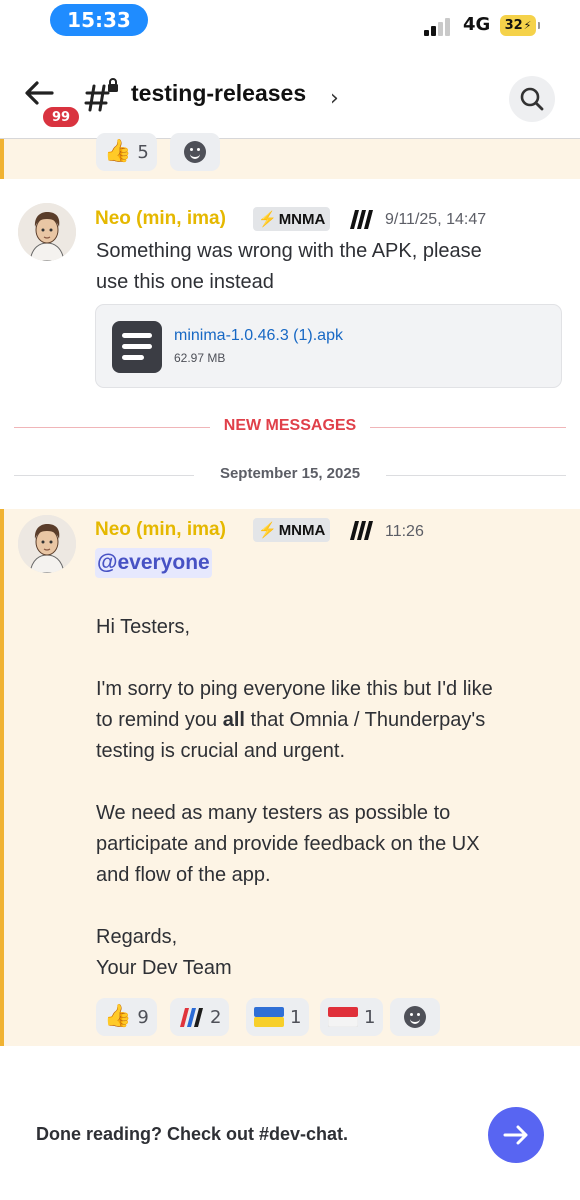 The height and width of the screenshot is (1200, 580). Describe the element at coordinates (185, 282) in the screenshot. I see `message-line: use this one instead` at that location.